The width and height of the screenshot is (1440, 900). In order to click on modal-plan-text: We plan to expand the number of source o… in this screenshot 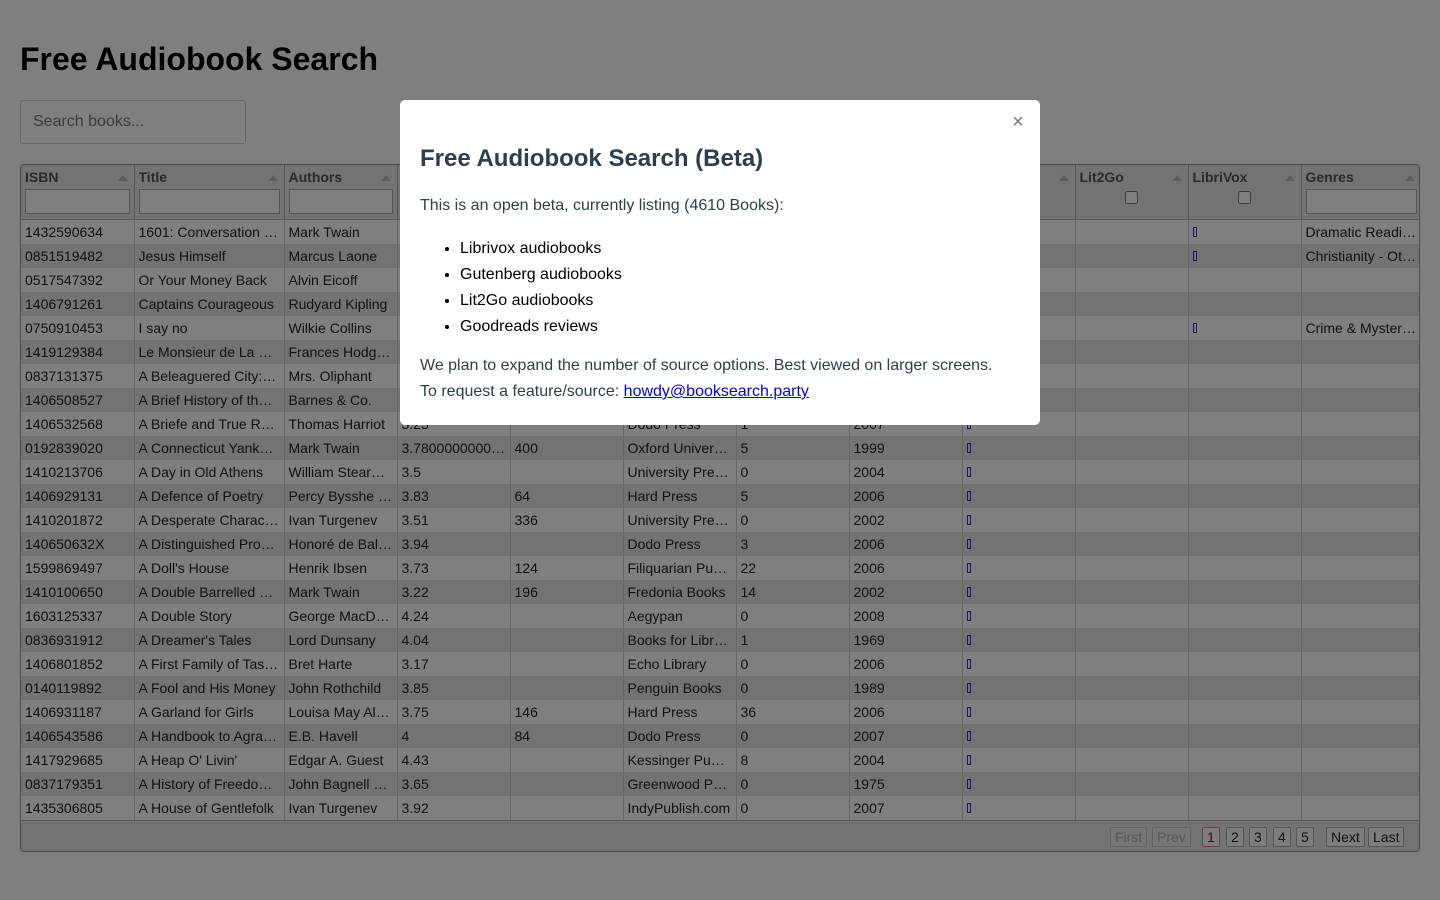, I will do `click(706, 365)`.